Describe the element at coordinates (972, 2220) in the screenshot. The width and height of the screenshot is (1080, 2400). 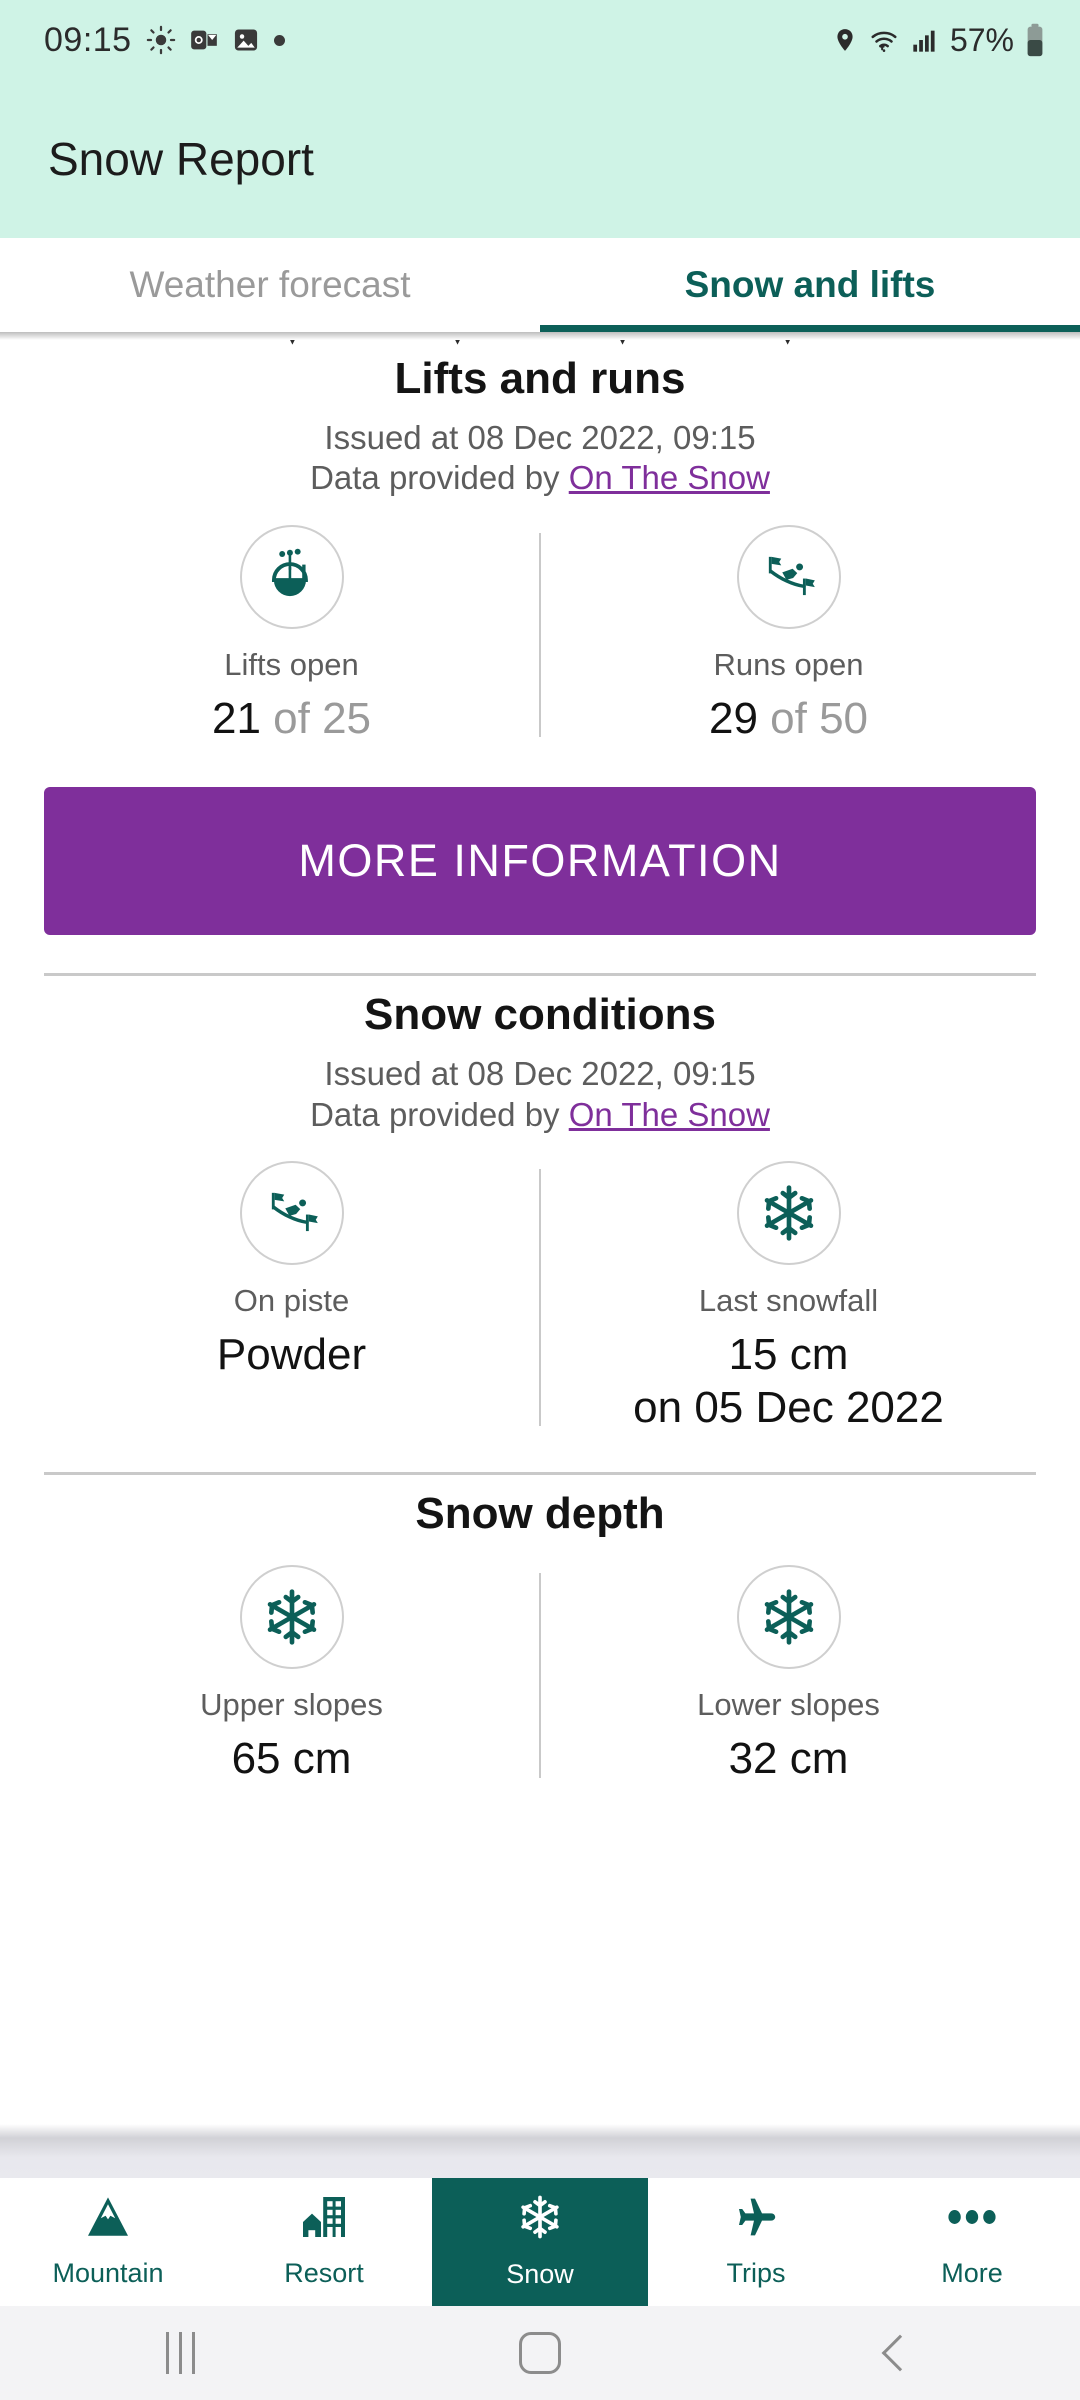
I see `overflow-dots-icon` at that location.